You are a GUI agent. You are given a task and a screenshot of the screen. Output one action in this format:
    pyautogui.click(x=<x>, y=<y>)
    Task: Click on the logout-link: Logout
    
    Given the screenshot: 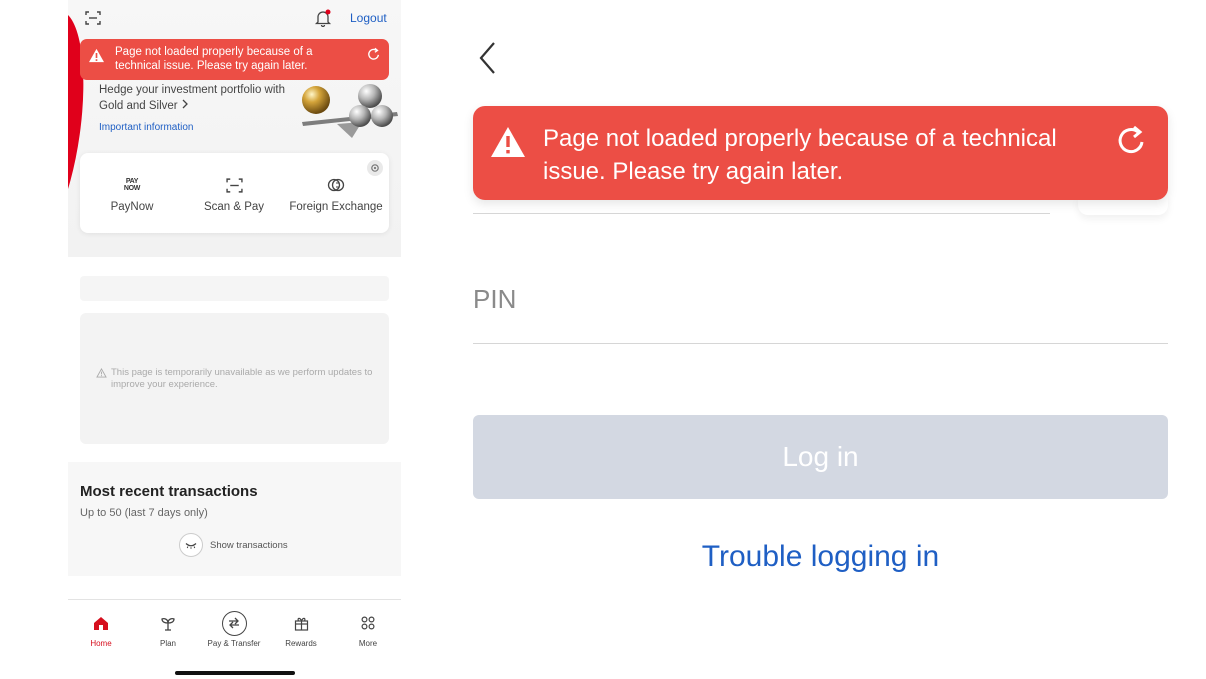 What is the action you would take?
    pyautogui.click(x=368, y=18)
    